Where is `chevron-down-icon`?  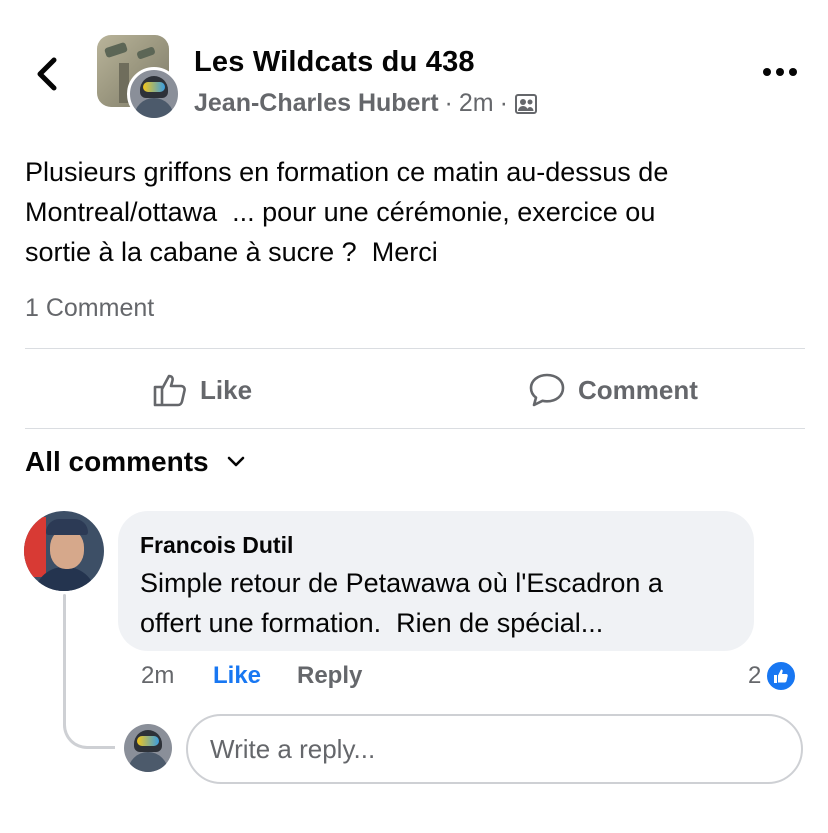 chevron-down-icon is located at coordinates (235, 461).